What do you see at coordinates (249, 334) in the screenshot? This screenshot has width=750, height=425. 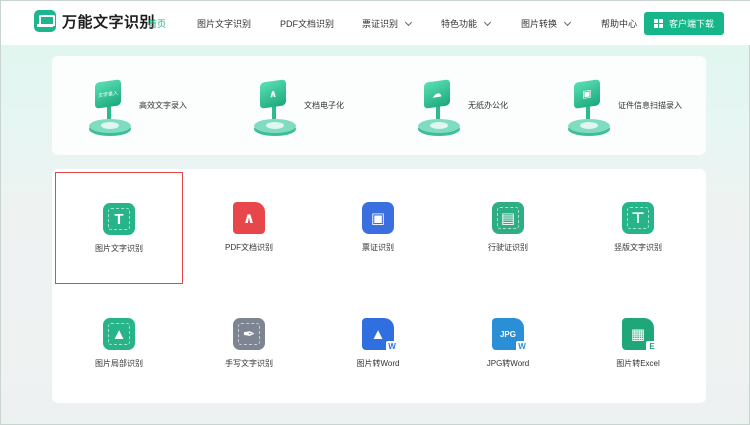 I see `handwriting-icon: ✒` at bounding box center [249, 334].